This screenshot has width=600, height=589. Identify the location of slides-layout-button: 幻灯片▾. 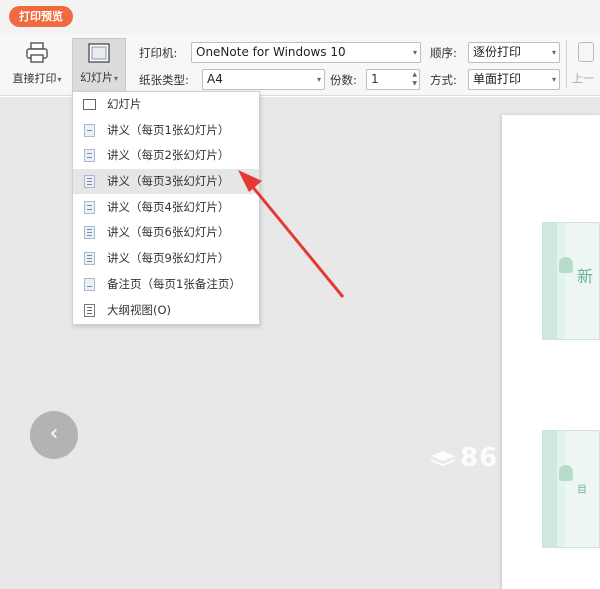
(99, 66).